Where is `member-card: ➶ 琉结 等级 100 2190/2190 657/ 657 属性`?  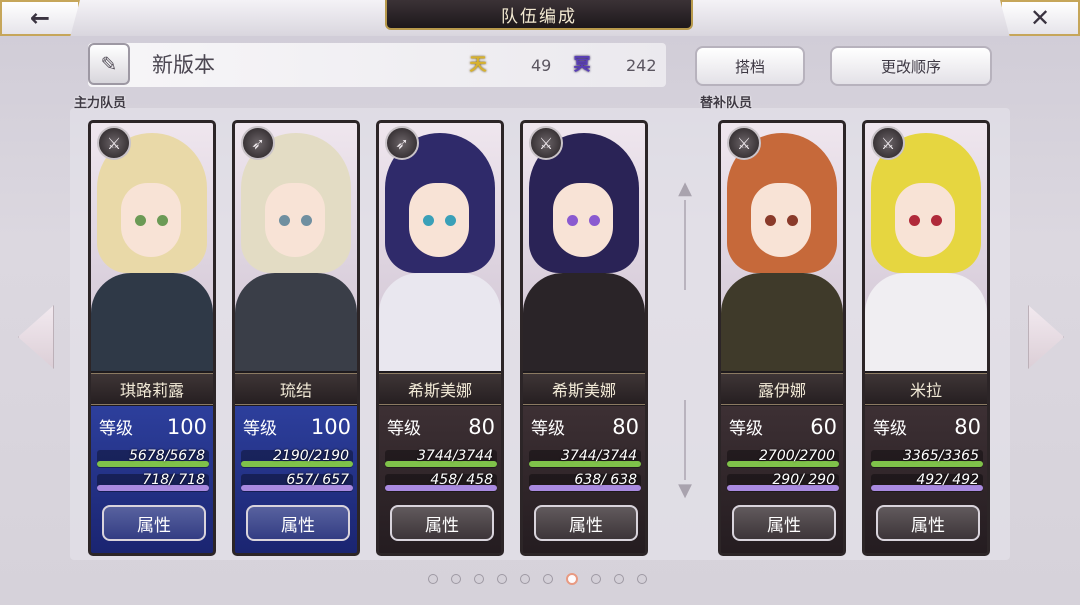
member-card: ➶ 琉结 等级 100 2190/2190 657/ 657 属性 is located at coordinates (296, 338).